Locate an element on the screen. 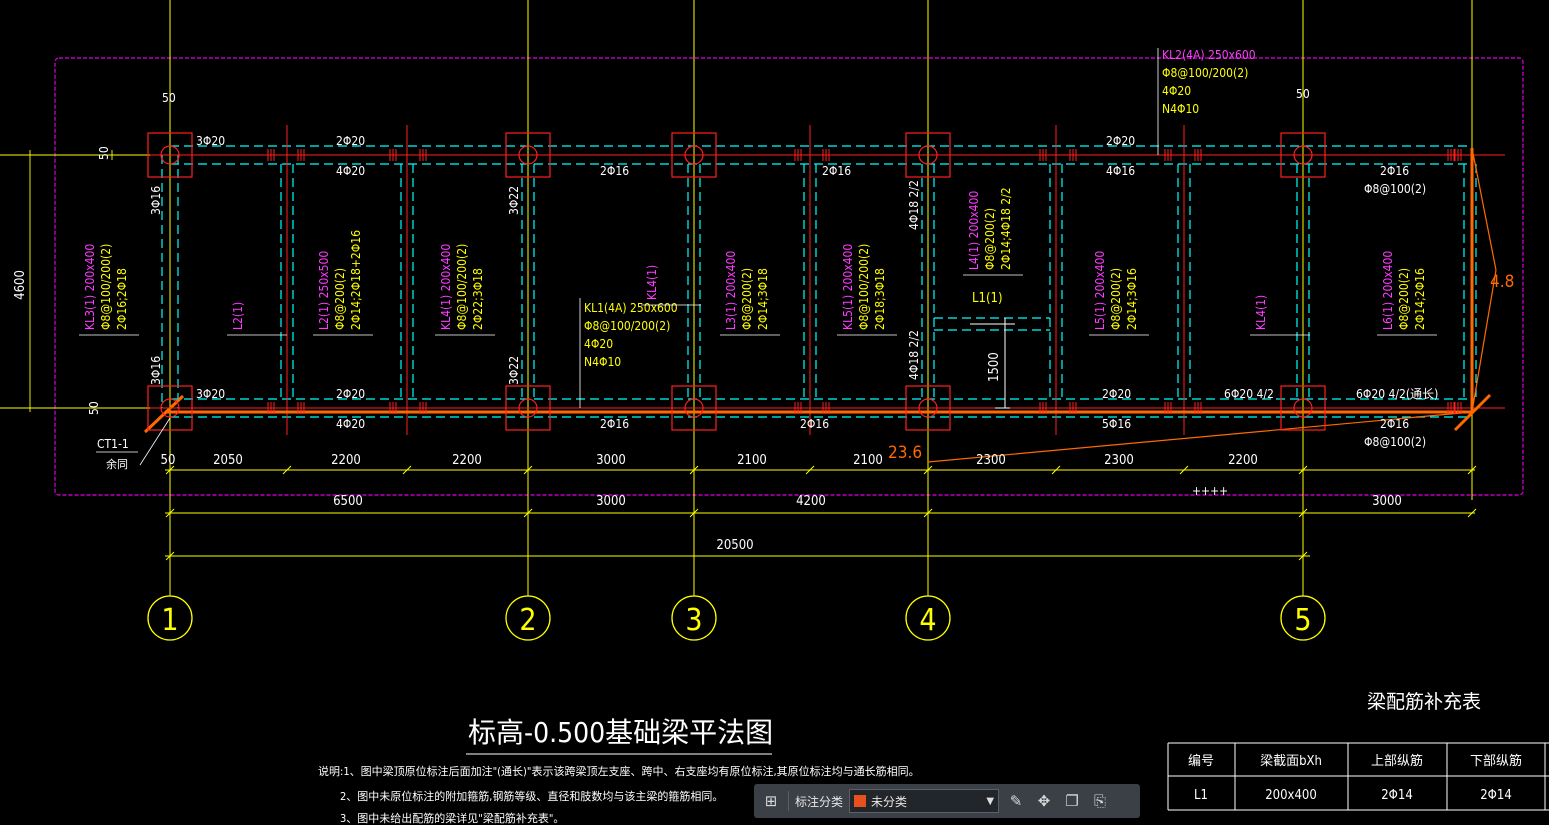  table-cell-bottom: 2Φ14 is located at coordinates (1496, 795).